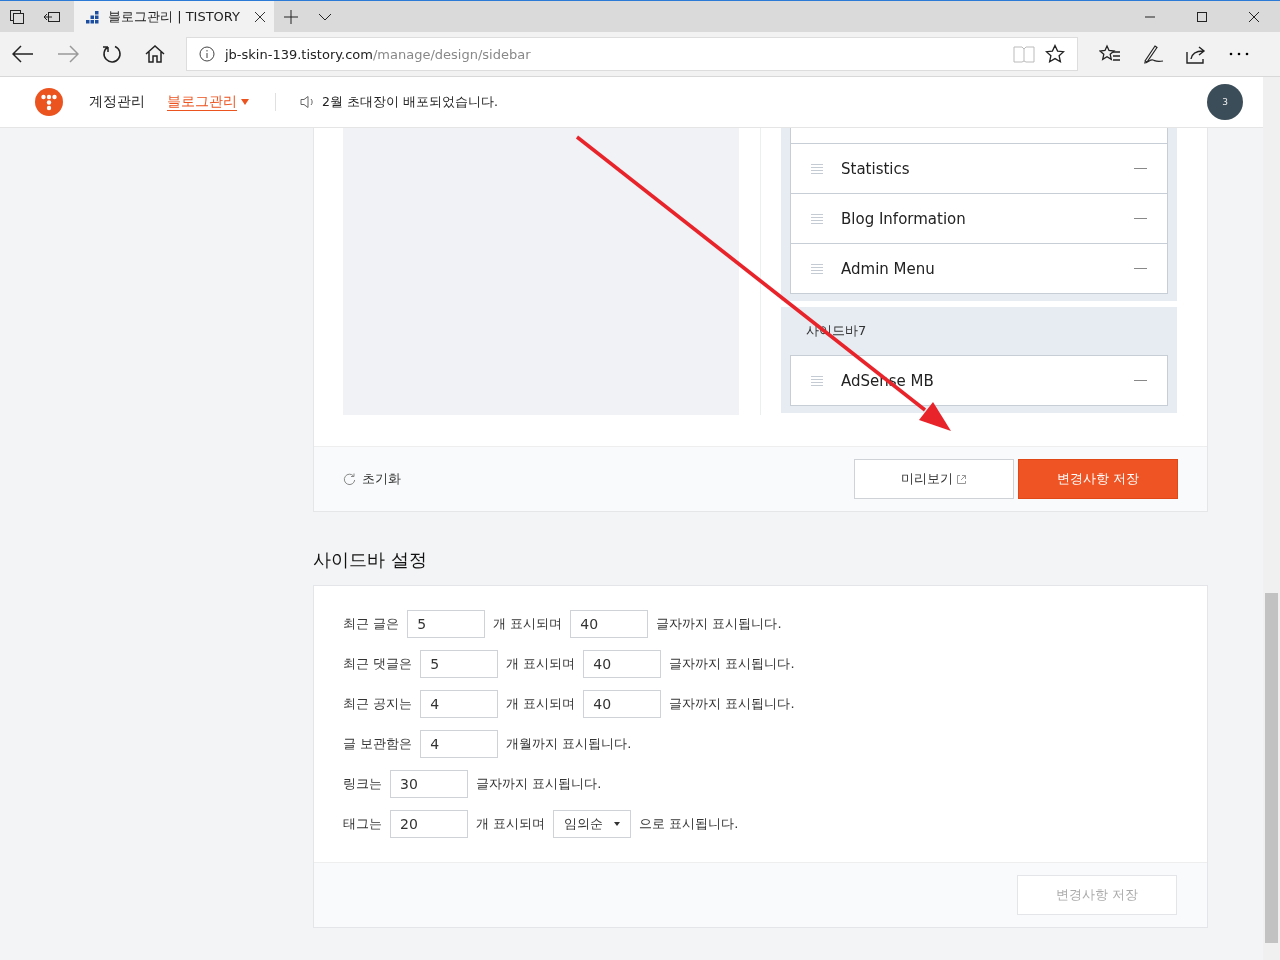 Image resolution: width=1280 pixels, height=960 pixels. Describe the element at coordinates (1055, 54) in the screenshot. I see `star-icon` at that location.